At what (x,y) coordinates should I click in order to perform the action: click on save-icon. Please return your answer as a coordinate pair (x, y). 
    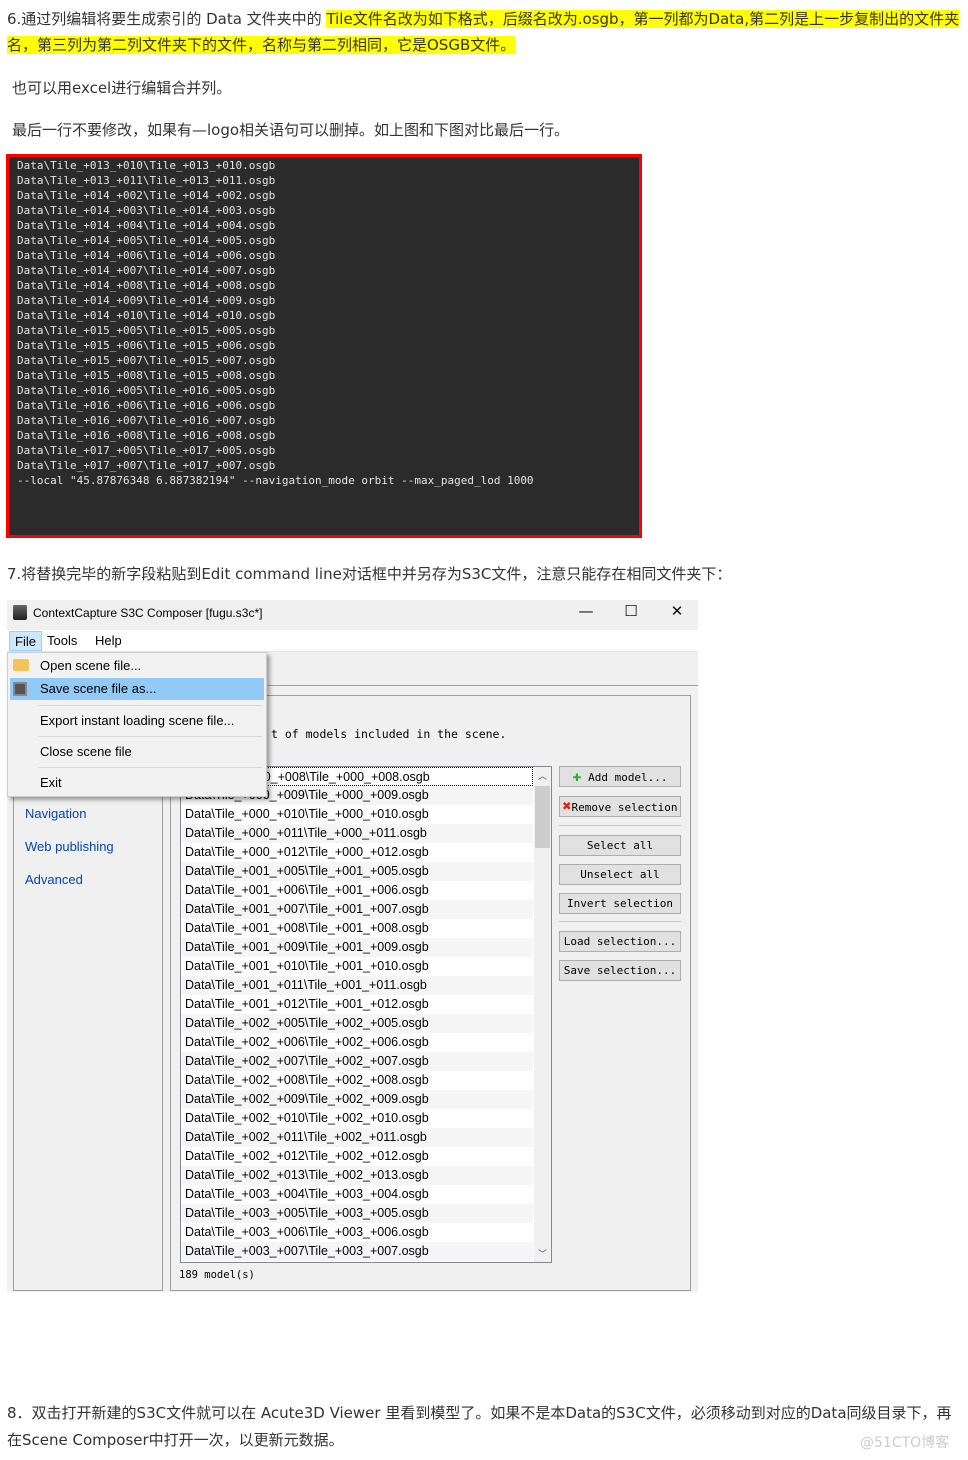
    Looking at the image, I should click on (20, 689).